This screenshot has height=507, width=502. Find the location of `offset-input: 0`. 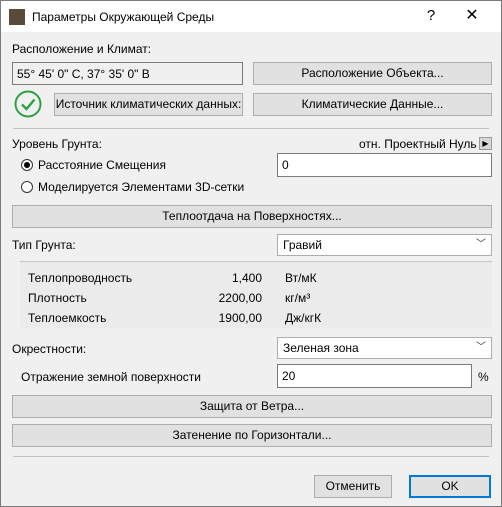

offset-input: 0 is located at coordinates (384, 165).